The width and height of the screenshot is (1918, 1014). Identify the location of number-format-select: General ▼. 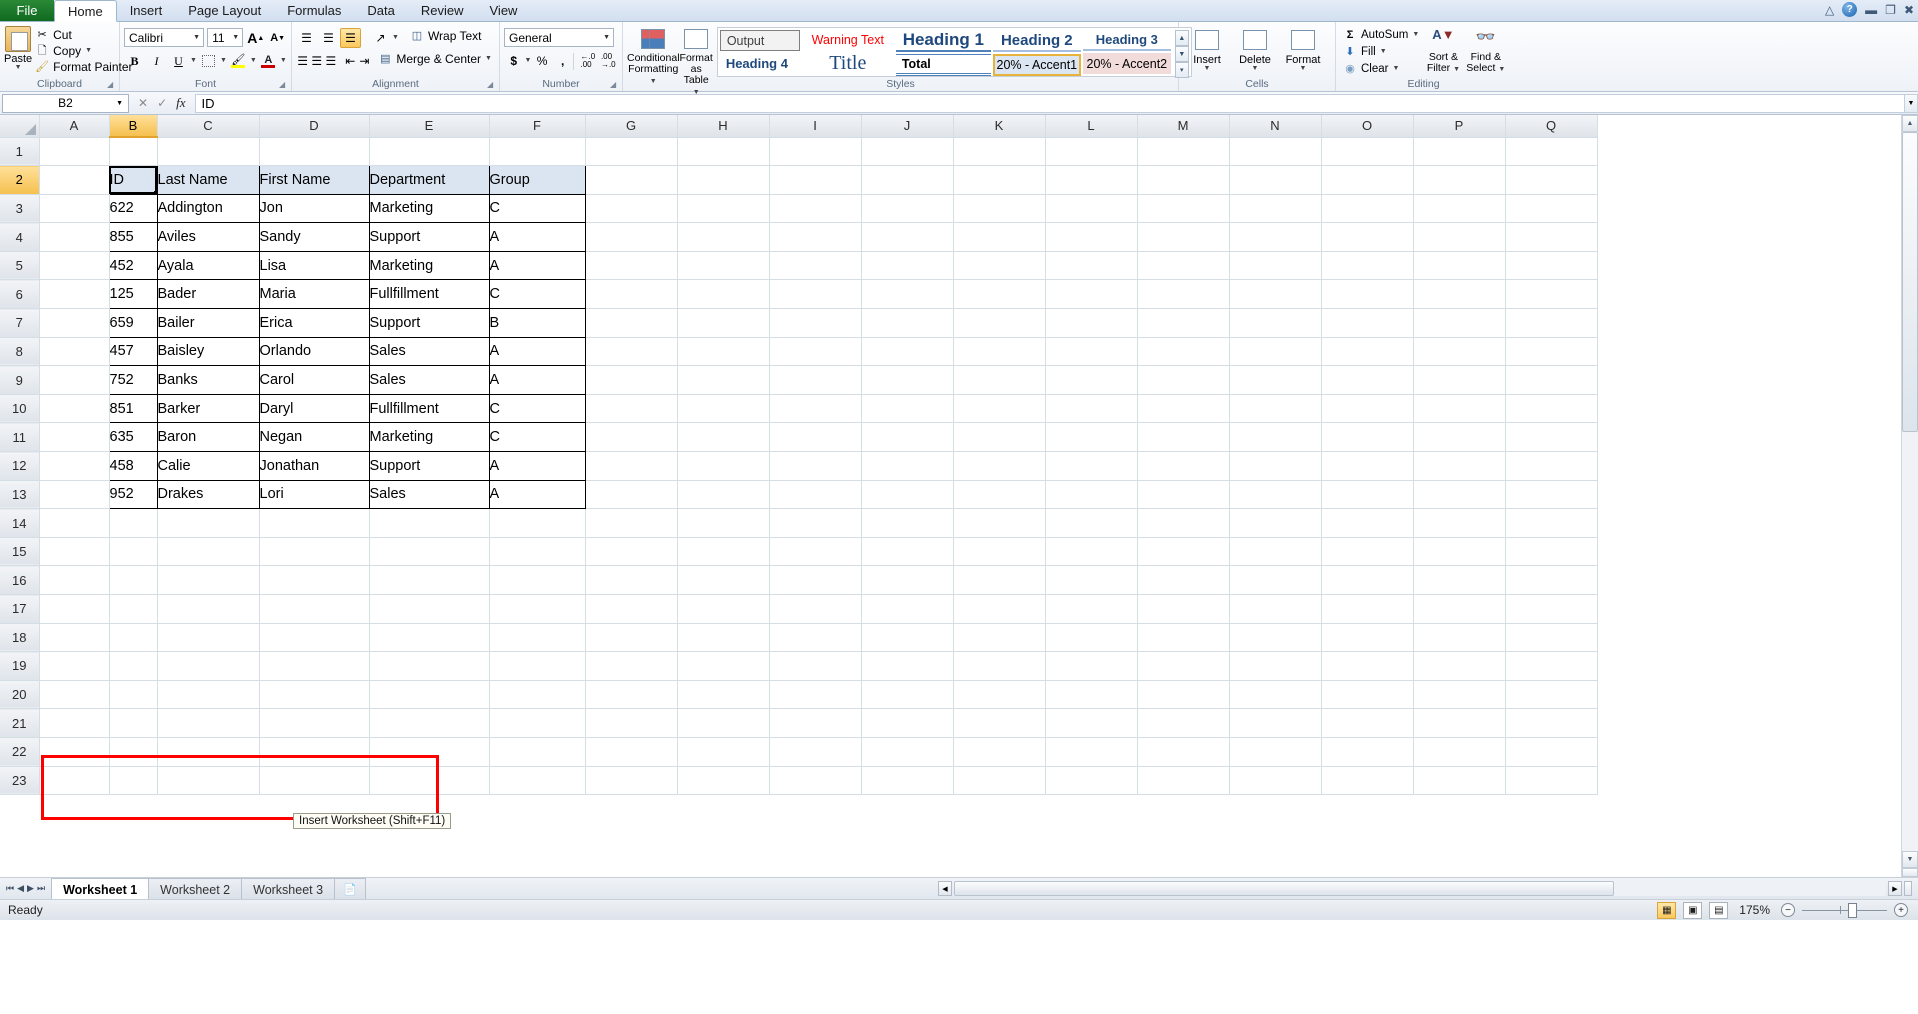
(559, 37).